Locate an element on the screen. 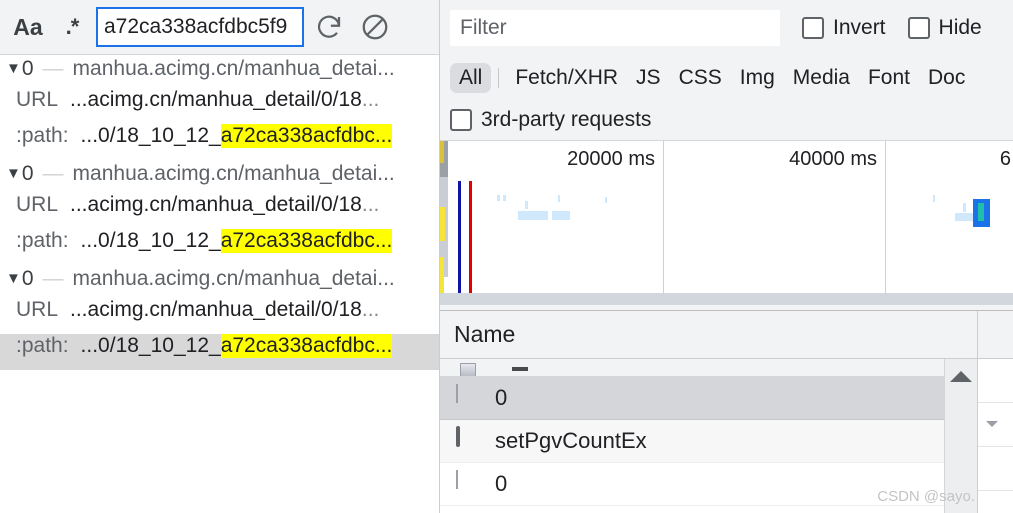 This screenshot has width=1013, height=513. refresh-icon is located at coordinates (329, 27).